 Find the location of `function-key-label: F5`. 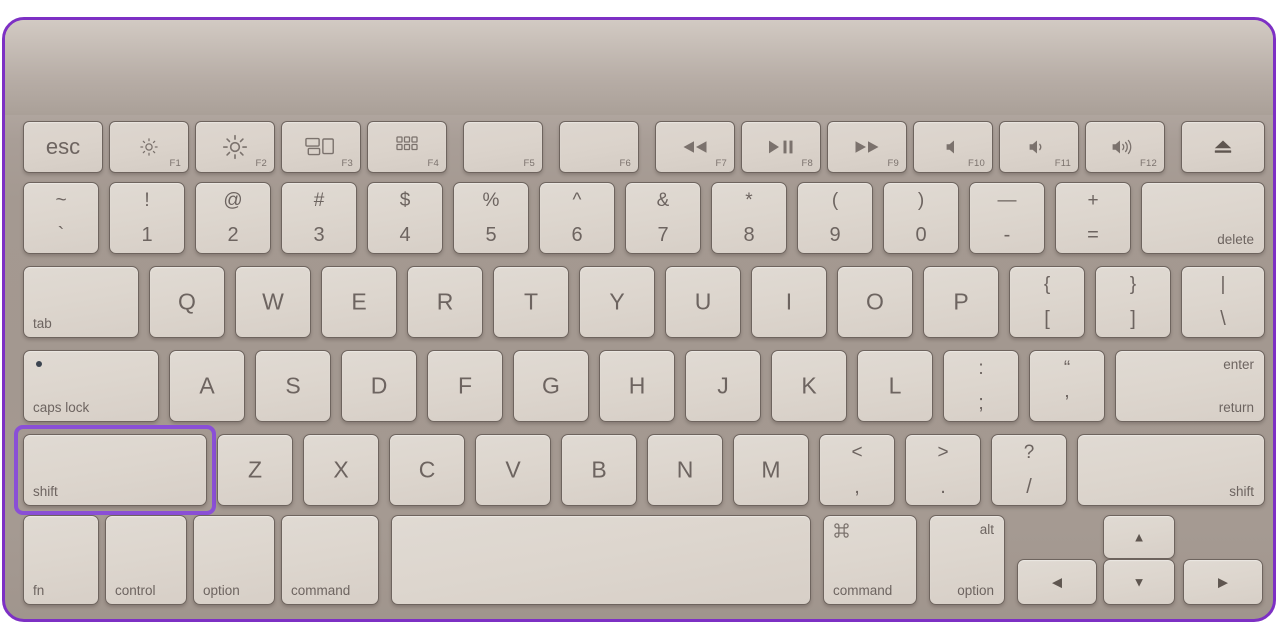

function-key-label: F5 is located at coordinates (529, 163).